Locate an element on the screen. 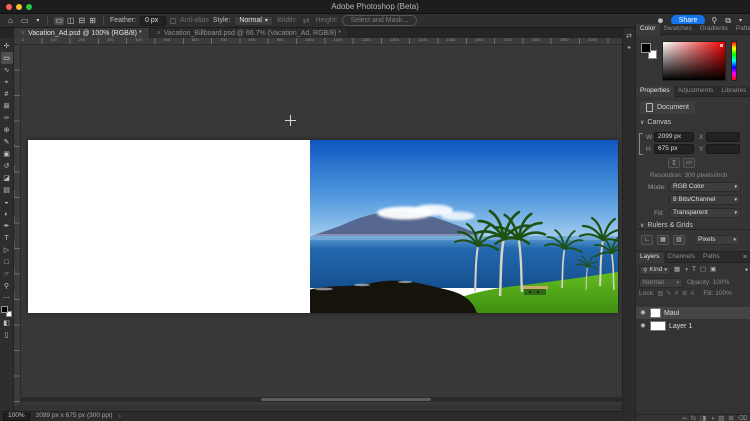 The image size is (750, 421). canvas-height-input: 675 px is located at coordinates (674, 149).